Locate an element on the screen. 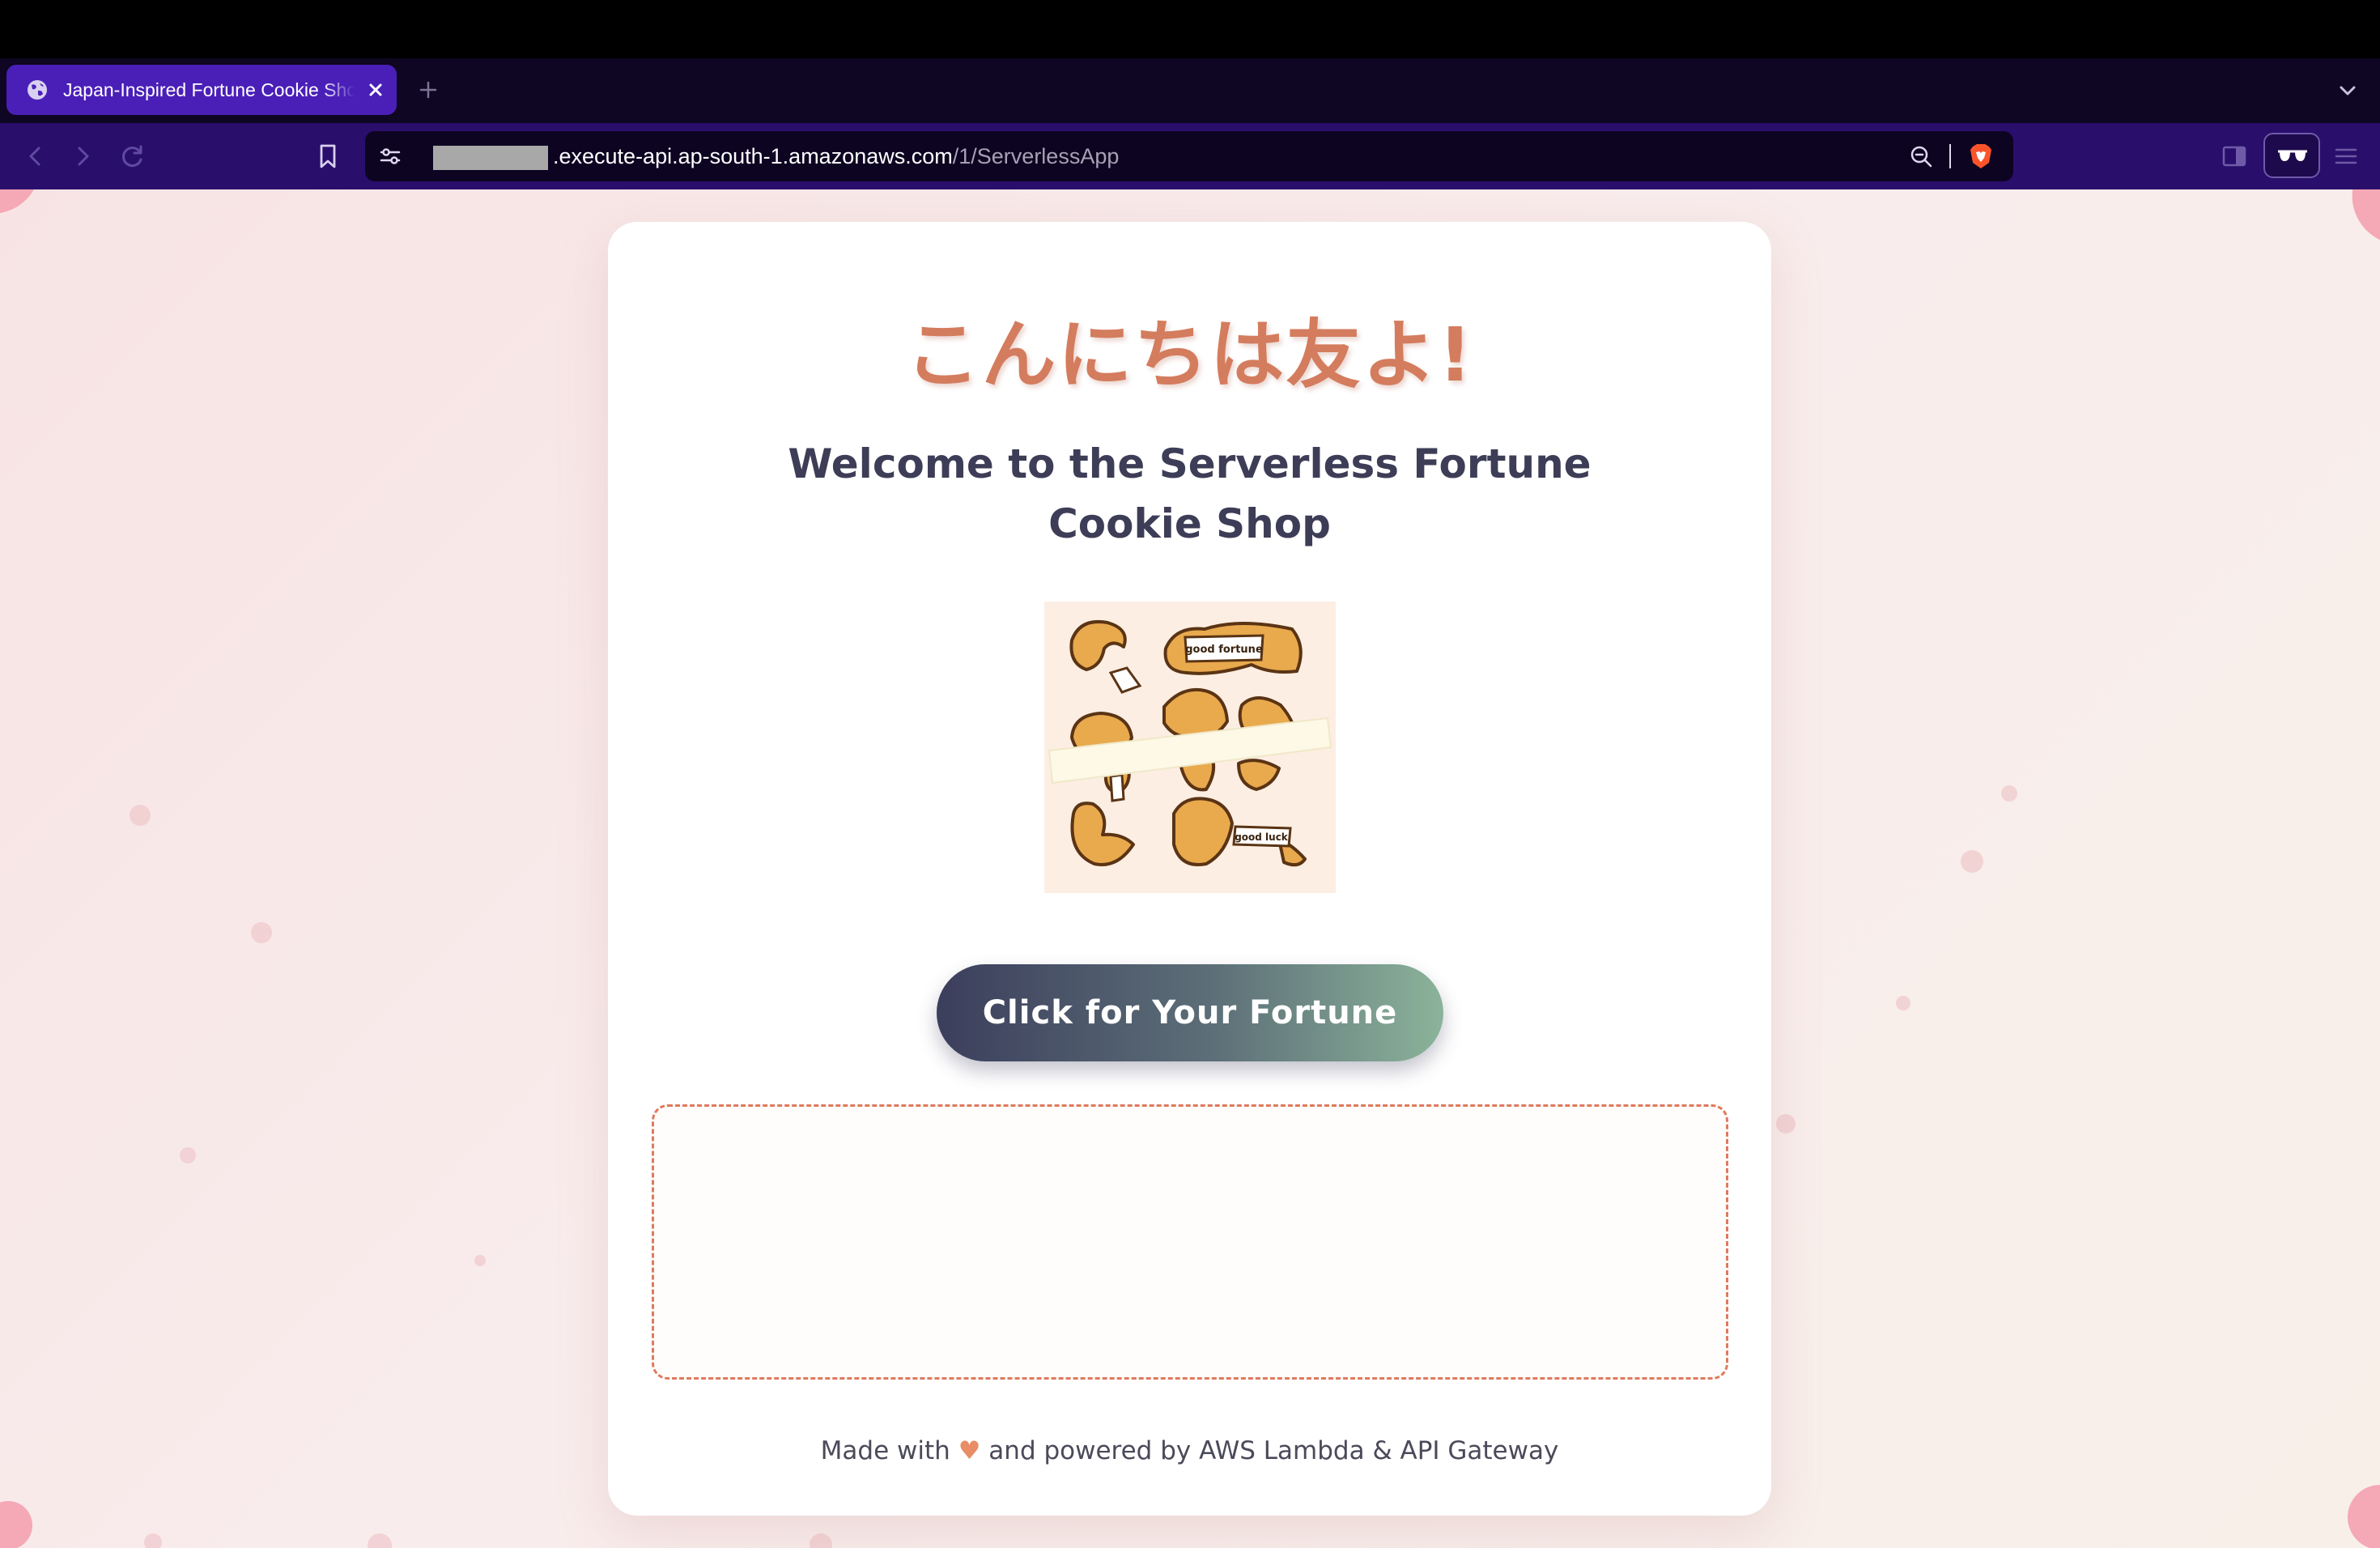  fortune-button: Click for Your Fortune is located at coordinates (1190, 1013).